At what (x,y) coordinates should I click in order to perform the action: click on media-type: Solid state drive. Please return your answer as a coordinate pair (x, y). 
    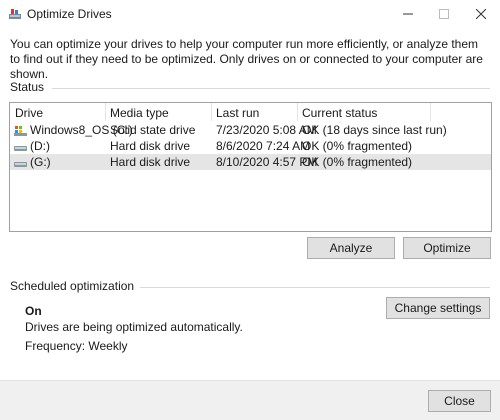
    Looking at the image, I should click on (153, 130).